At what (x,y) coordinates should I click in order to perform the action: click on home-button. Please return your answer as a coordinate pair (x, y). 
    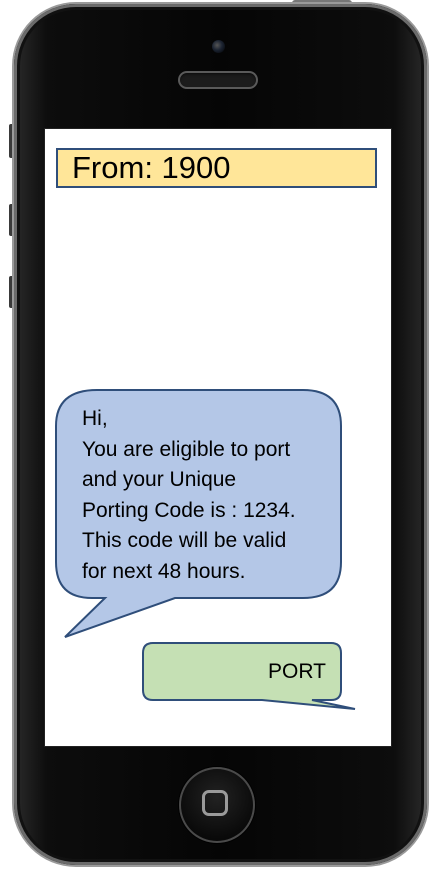
    Looking at the image, I should click on (217, 805).